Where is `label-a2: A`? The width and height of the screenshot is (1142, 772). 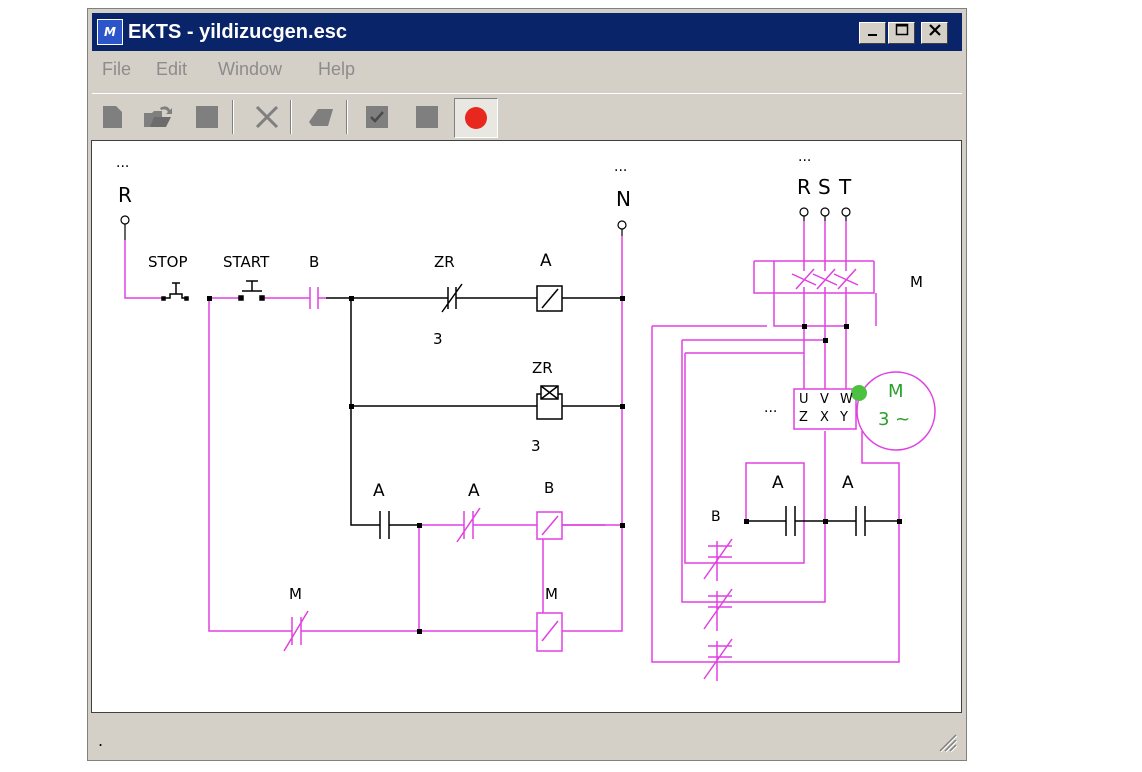
label-a2: A is located at coordinates (379, 491).